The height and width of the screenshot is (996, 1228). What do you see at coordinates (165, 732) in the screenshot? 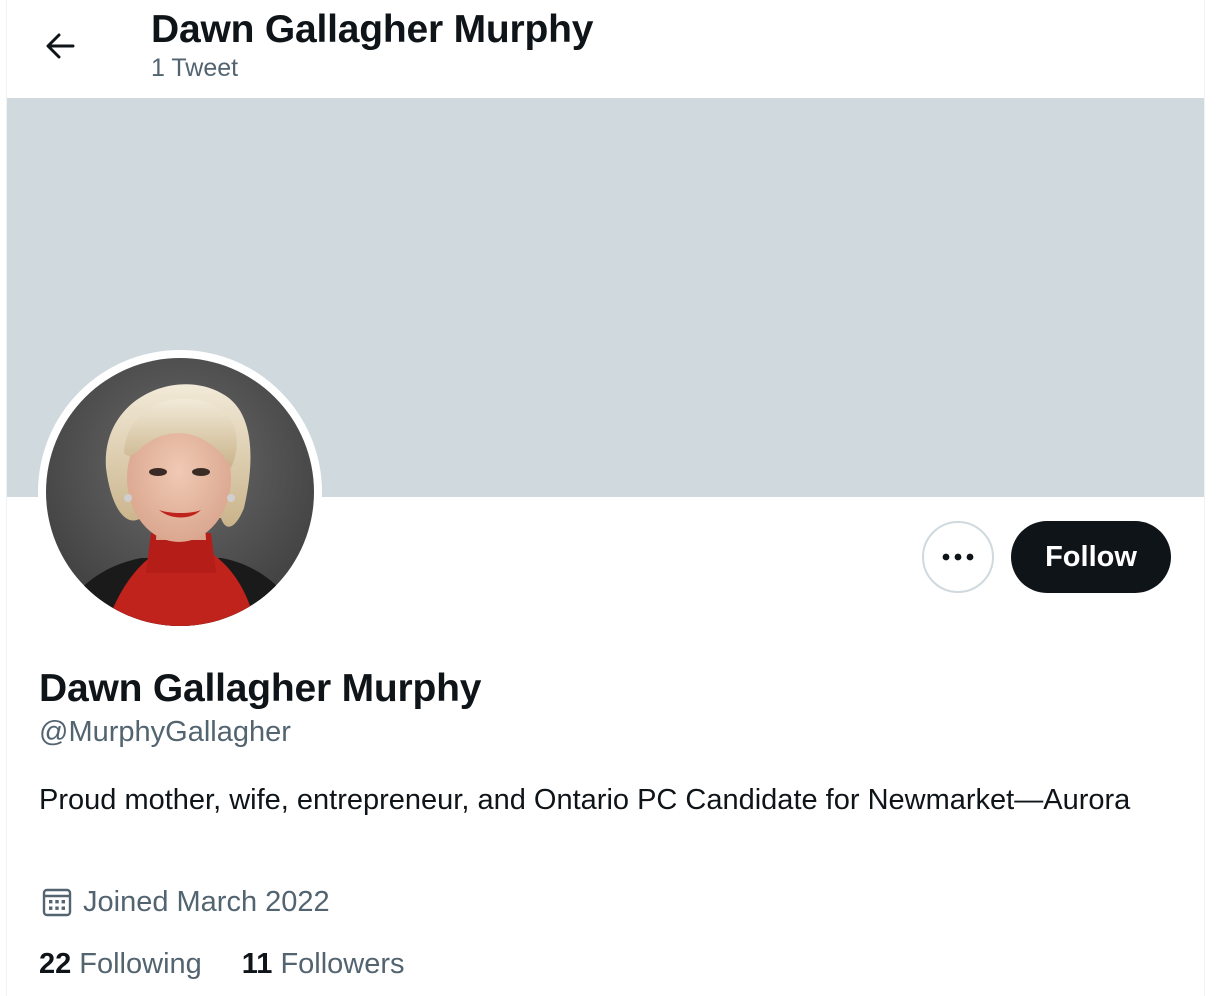
I see `profile-handle: @MurphyGallagher` at bounding box center [165, 732].